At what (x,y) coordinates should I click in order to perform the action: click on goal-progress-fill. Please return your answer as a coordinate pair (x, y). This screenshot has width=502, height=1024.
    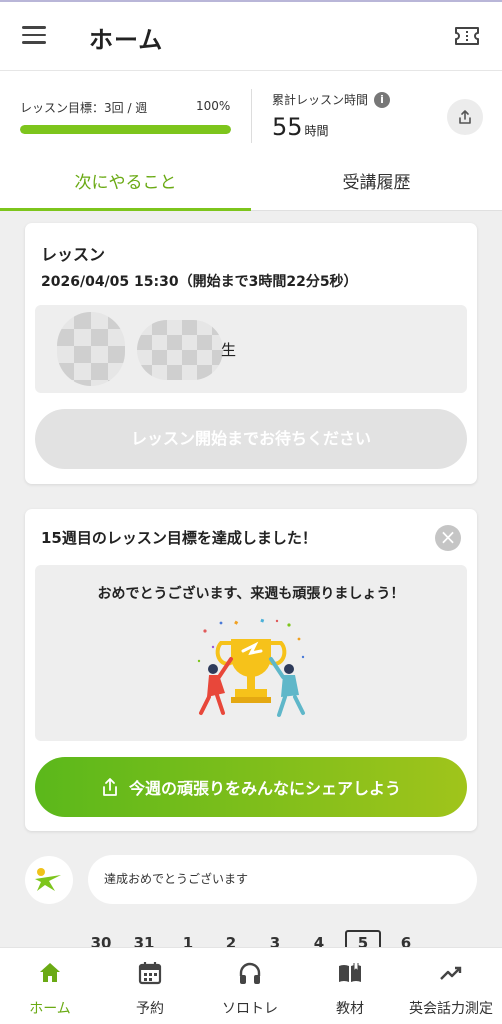
    Looking at the image, I should click on (125, 129).